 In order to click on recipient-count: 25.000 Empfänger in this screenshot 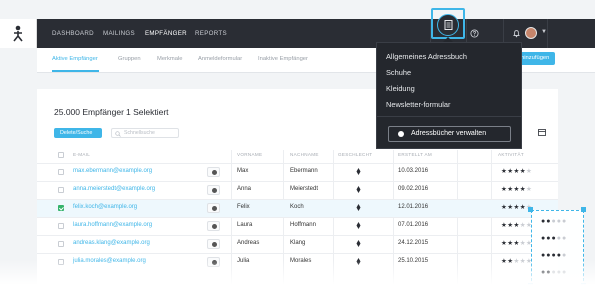, I will do `click(89, 112)`.